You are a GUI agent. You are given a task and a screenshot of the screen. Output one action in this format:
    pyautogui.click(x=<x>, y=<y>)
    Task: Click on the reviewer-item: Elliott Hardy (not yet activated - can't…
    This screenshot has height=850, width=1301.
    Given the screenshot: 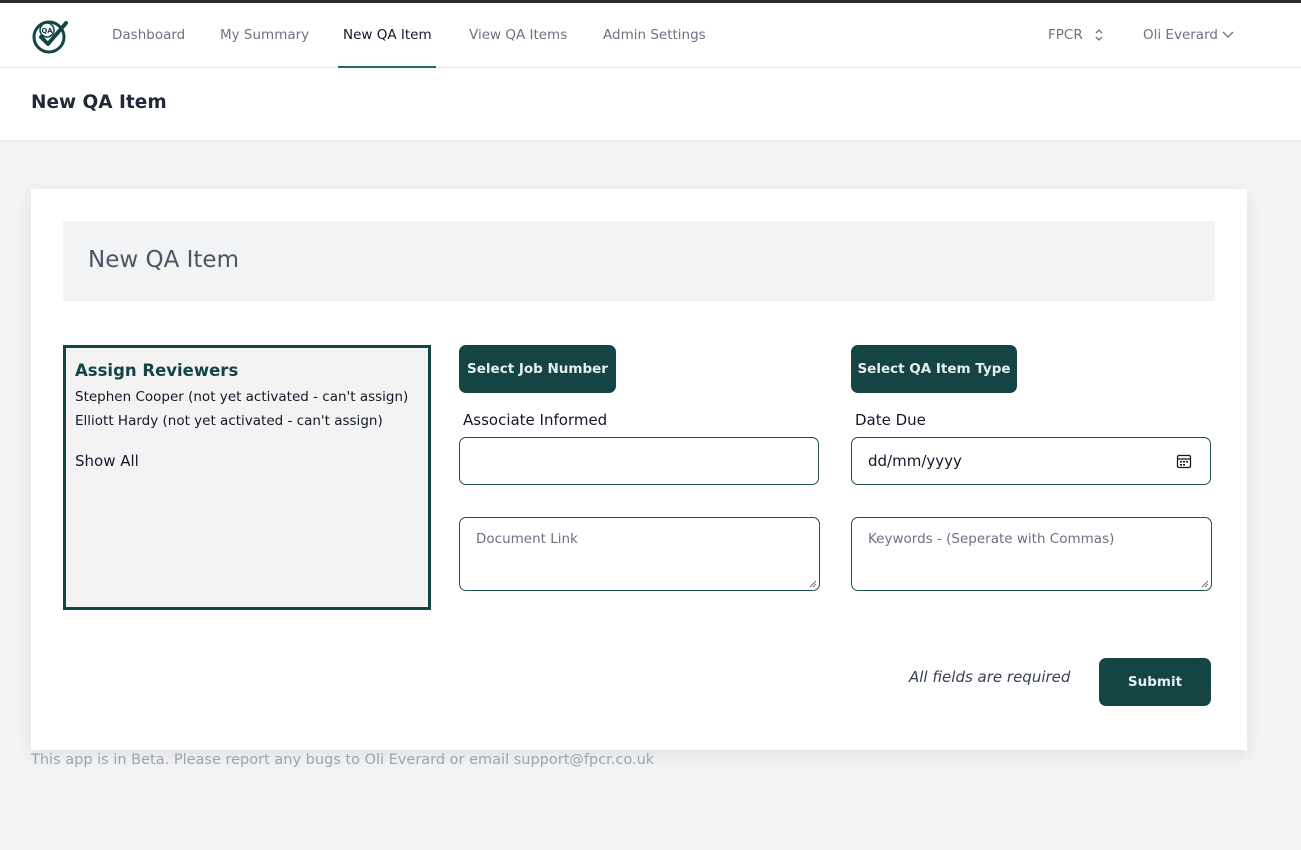 What is the action you would take?
    pyautogui.click(x=229, y=421)
    